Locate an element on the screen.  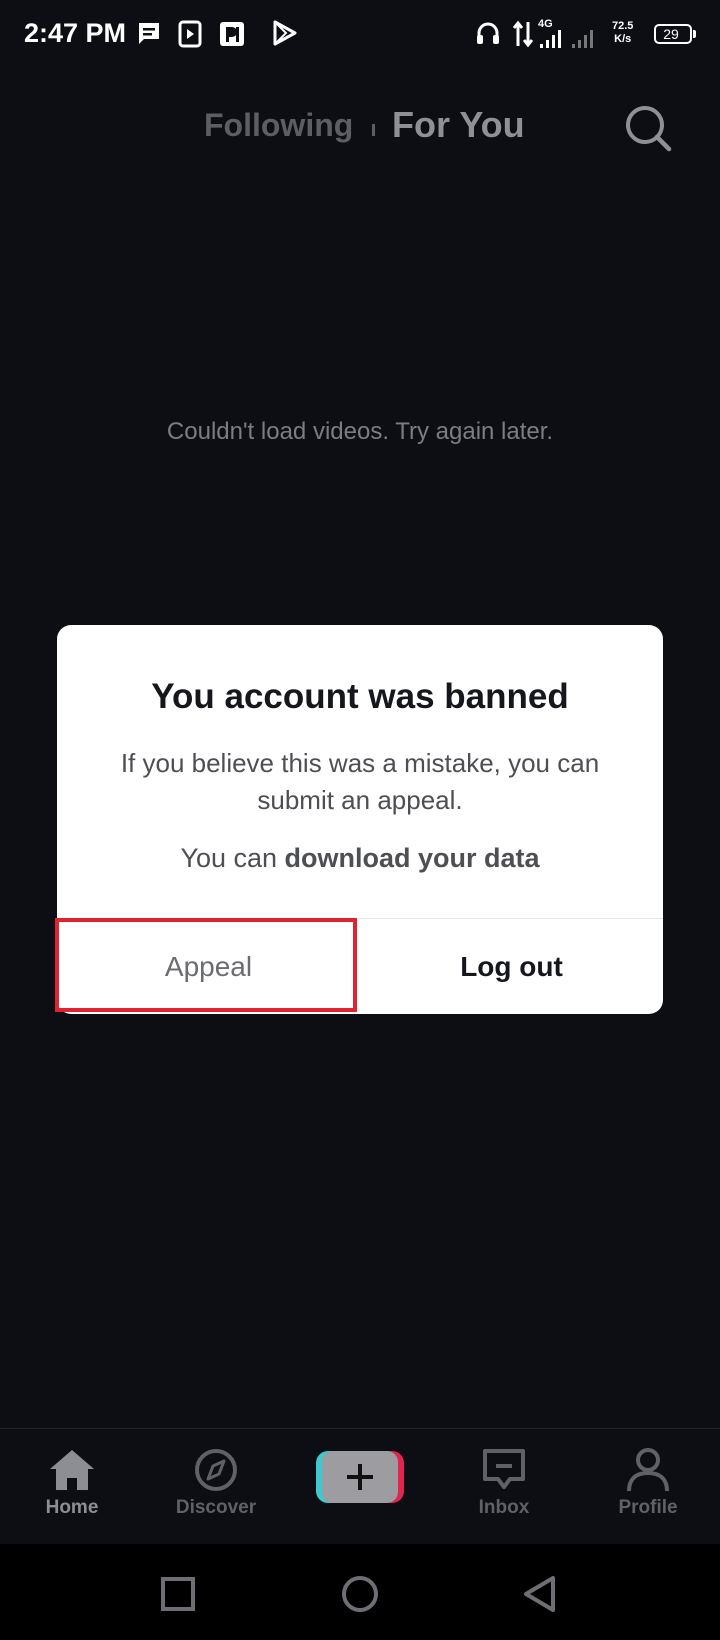
nav-discover: Discover is located at coordinates (216, 1483).